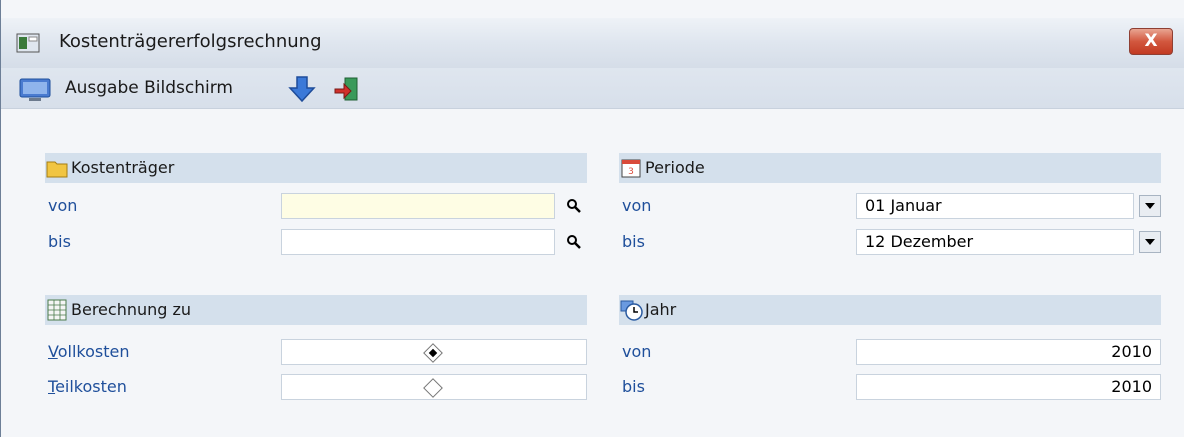 This screenshot has width=1184, height=437. I want to click on table-icon, so click(57, 310).